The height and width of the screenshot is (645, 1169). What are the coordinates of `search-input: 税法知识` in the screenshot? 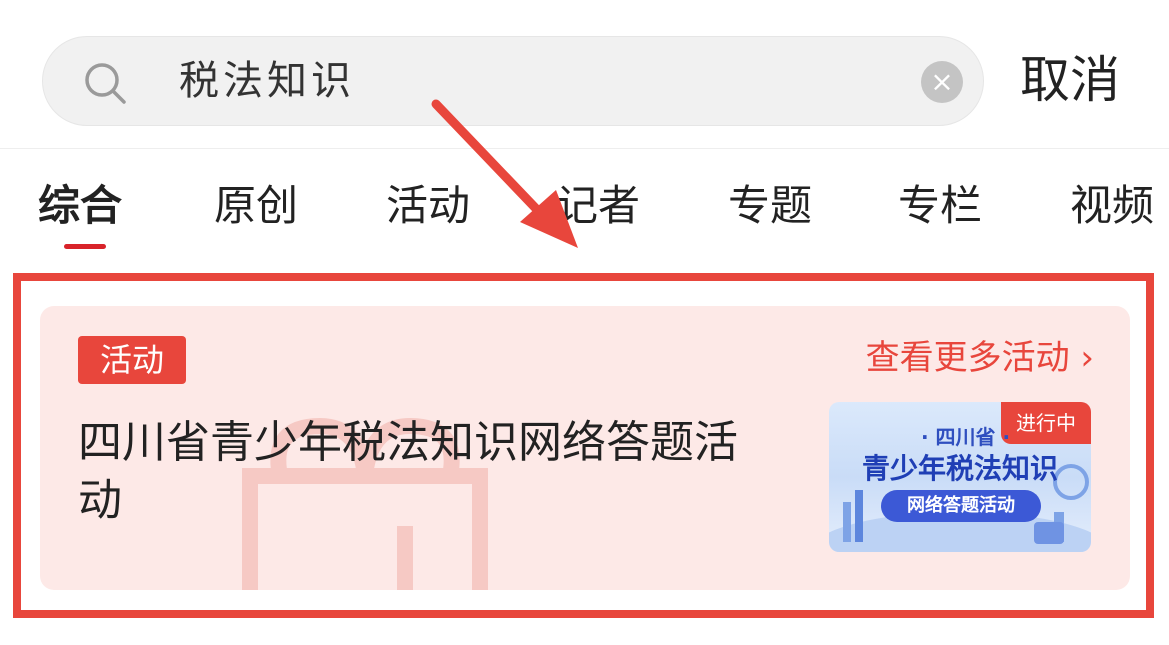 It's located at (267, 81).